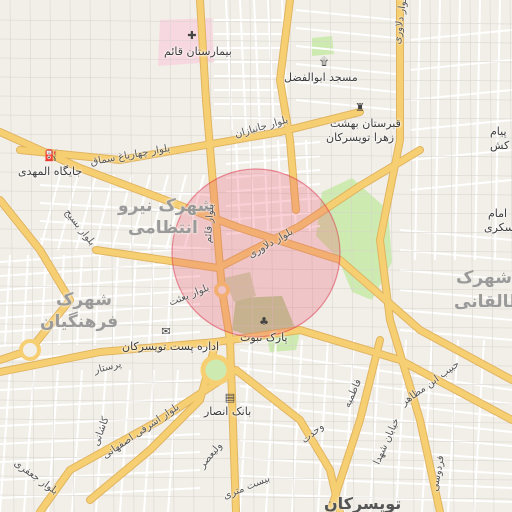  What do you see at coordinates (323, 46) in the screenshot?
I see `green-area-small` at bounding box center [323, 46].